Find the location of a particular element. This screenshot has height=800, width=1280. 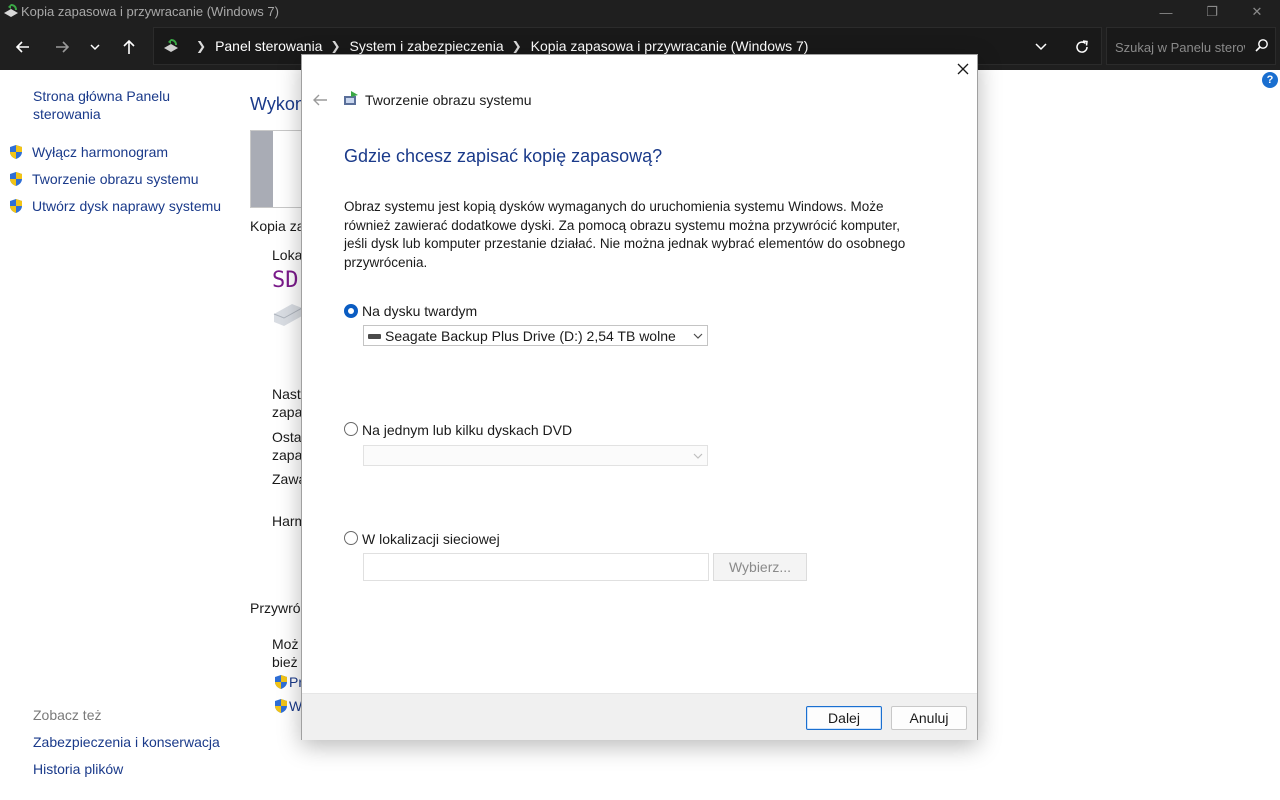

next-backup-label: Nast is located at coordinates (286, 394).